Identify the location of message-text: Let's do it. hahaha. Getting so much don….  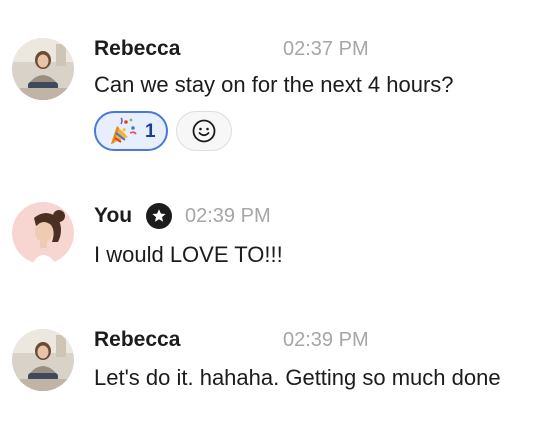
(297, 377).